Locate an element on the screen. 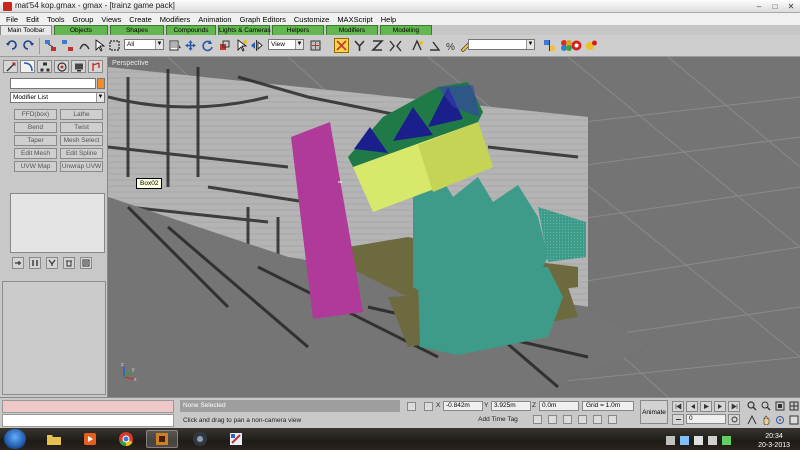 This screenshot has height=450, width=800. menu-views: Views is located at coordinates (111, 19).